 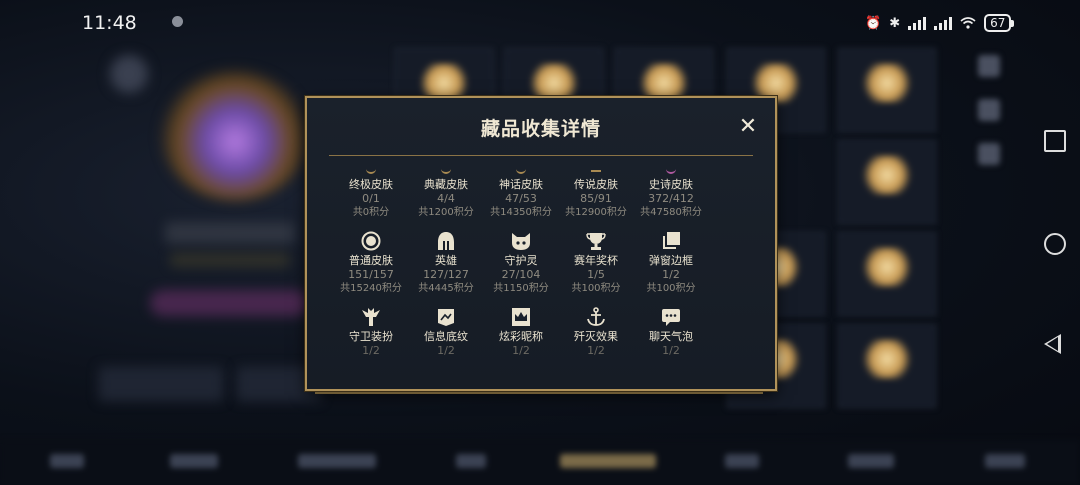 I want to click on collection-item-season-trophy: 赛年奖杯 1/5 共100积分, so click(x=596, y=263).